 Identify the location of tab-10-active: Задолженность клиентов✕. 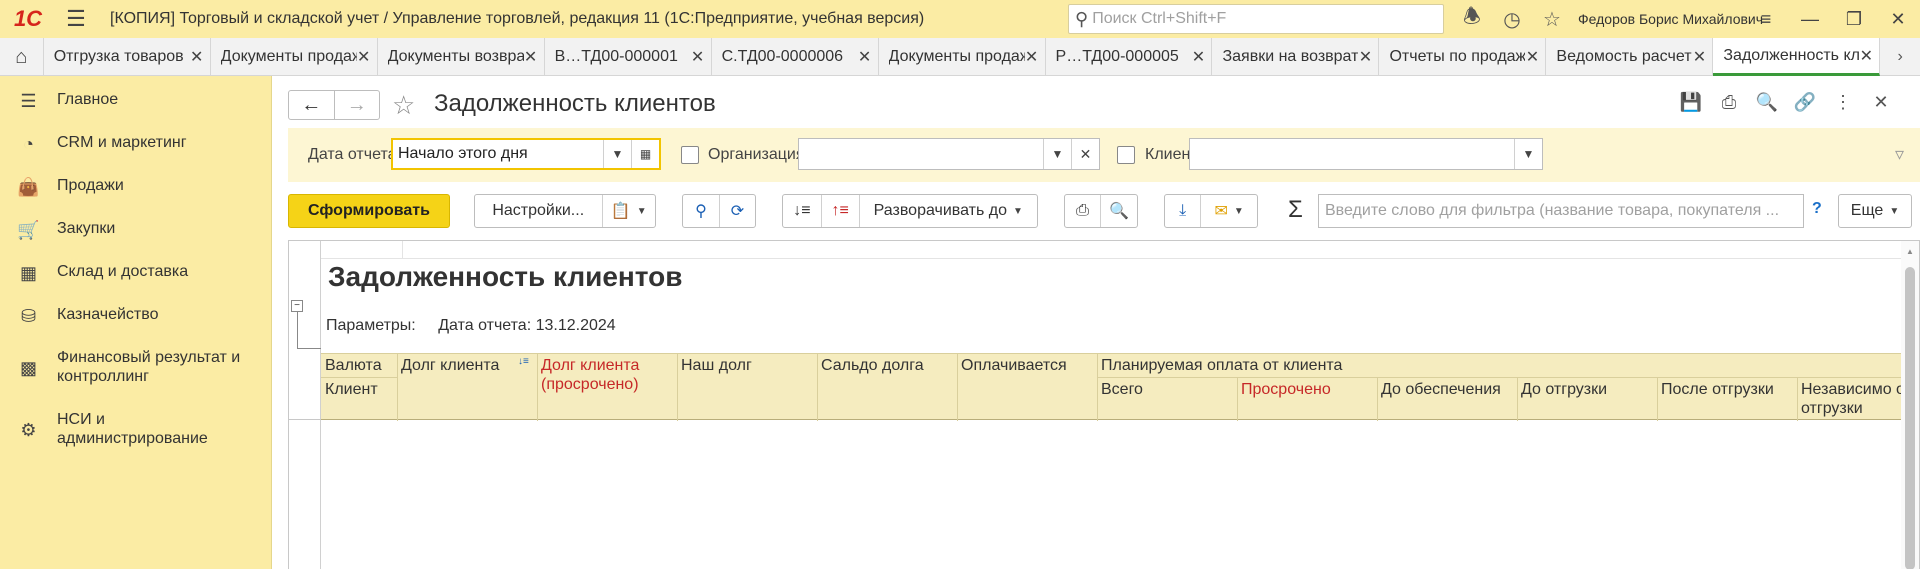
(1797, 57).